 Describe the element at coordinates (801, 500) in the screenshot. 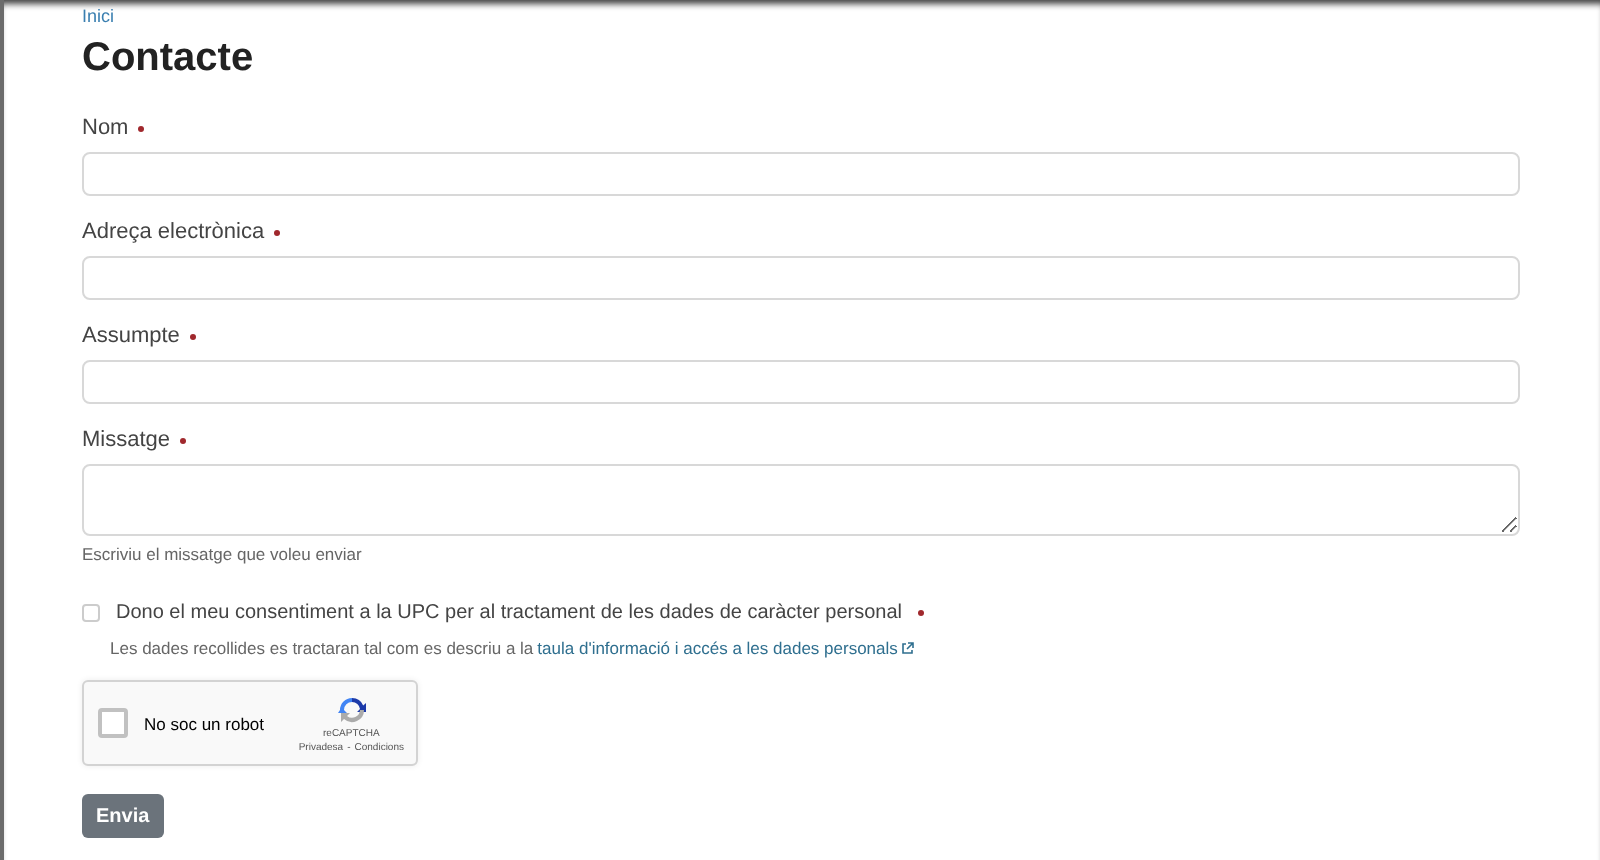

I see `message-field` at that location.